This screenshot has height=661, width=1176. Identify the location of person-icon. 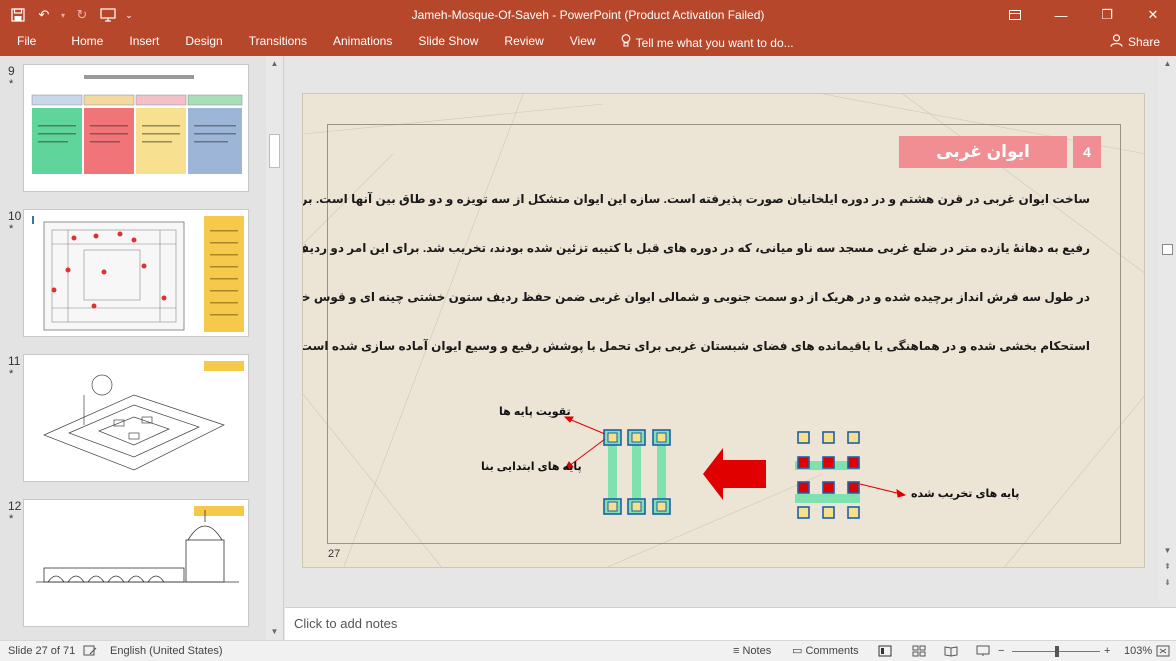
(1116, 42).